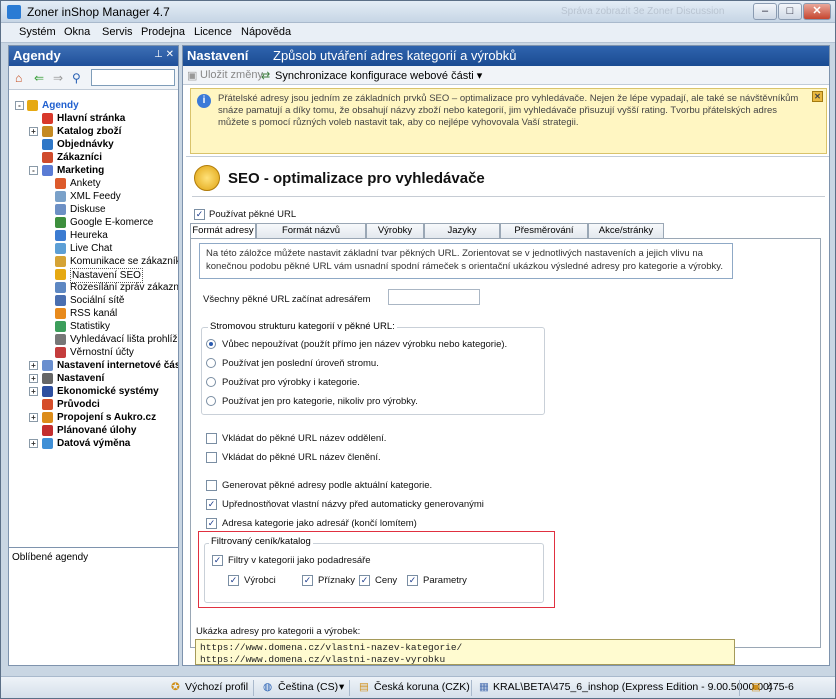  Describe the element at coordinates (95, 352) in the screenshot. I see `tree-item: Věrnostní účty` at that location.